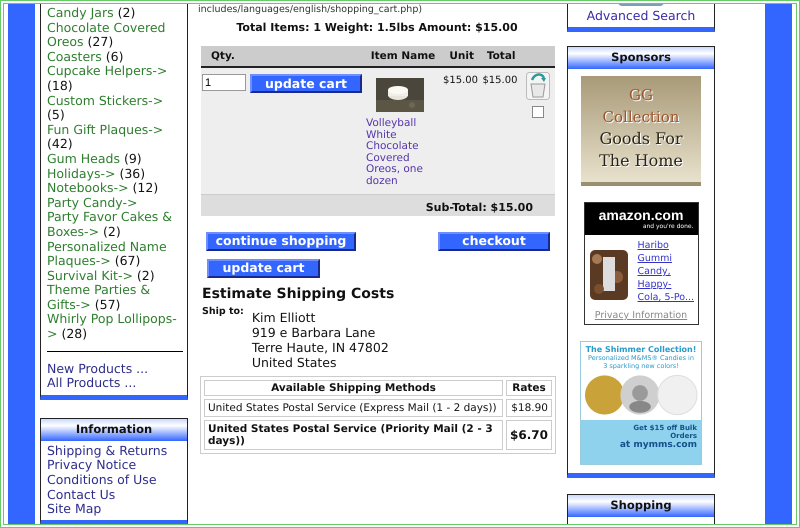 This screenshot has width=800, height=528. Describe the element at coordinates (114, 495) in the screenshot. I see `info-link: Contact Us` at that location.